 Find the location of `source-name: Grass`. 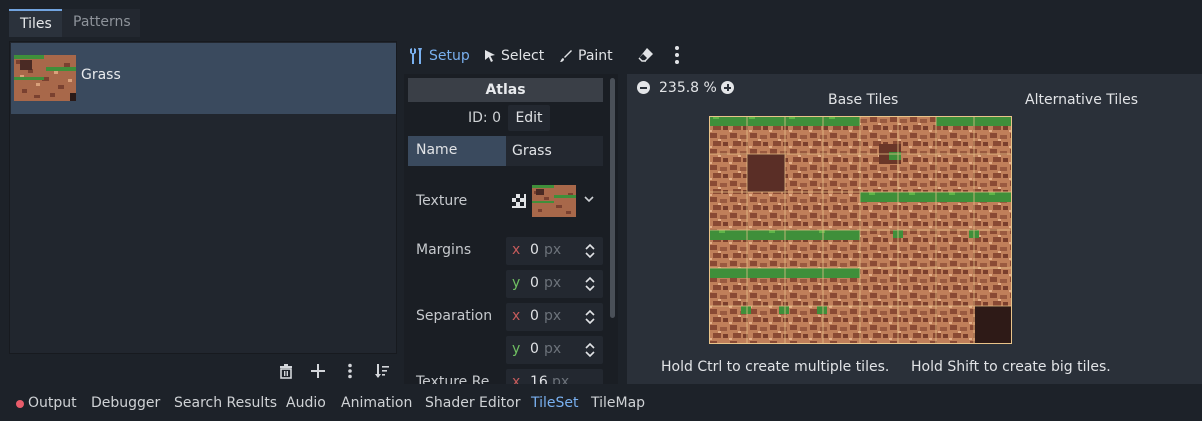

source-name: Grass is located at coordinates (101, 75).